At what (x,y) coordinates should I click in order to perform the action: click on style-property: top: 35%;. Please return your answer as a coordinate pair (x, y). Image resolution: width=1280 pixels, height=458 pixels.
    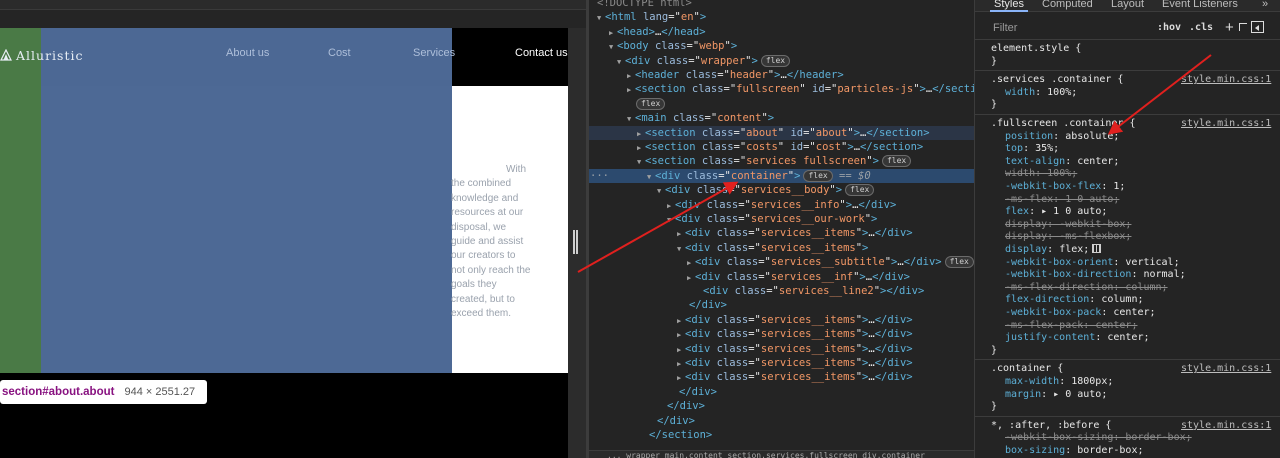
    Looking at the image, I should click on (1032, 149).